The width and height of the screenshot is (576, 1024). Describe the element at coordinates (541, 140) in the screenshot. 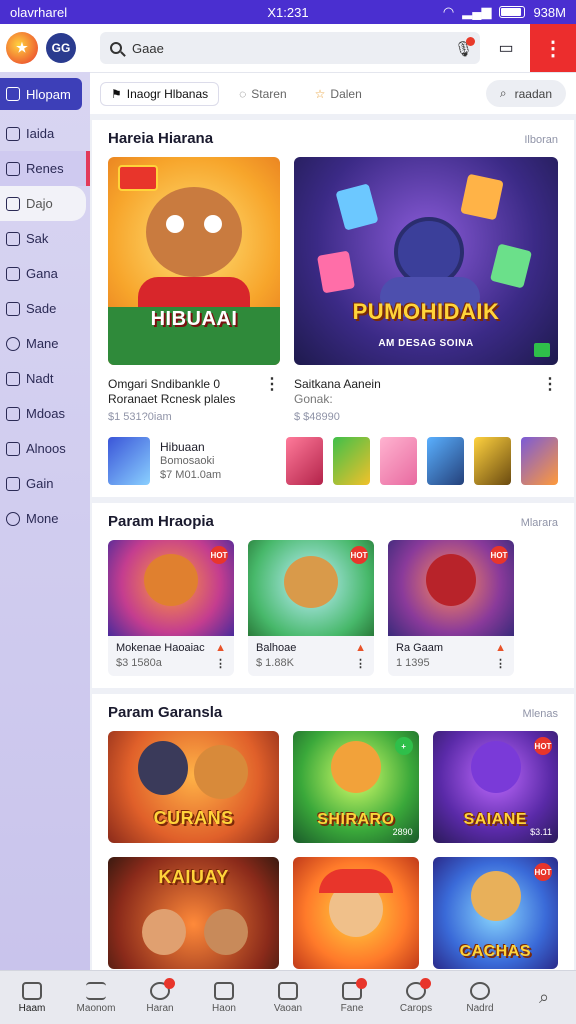

I see `see-all-link: Ilboran` at that location.